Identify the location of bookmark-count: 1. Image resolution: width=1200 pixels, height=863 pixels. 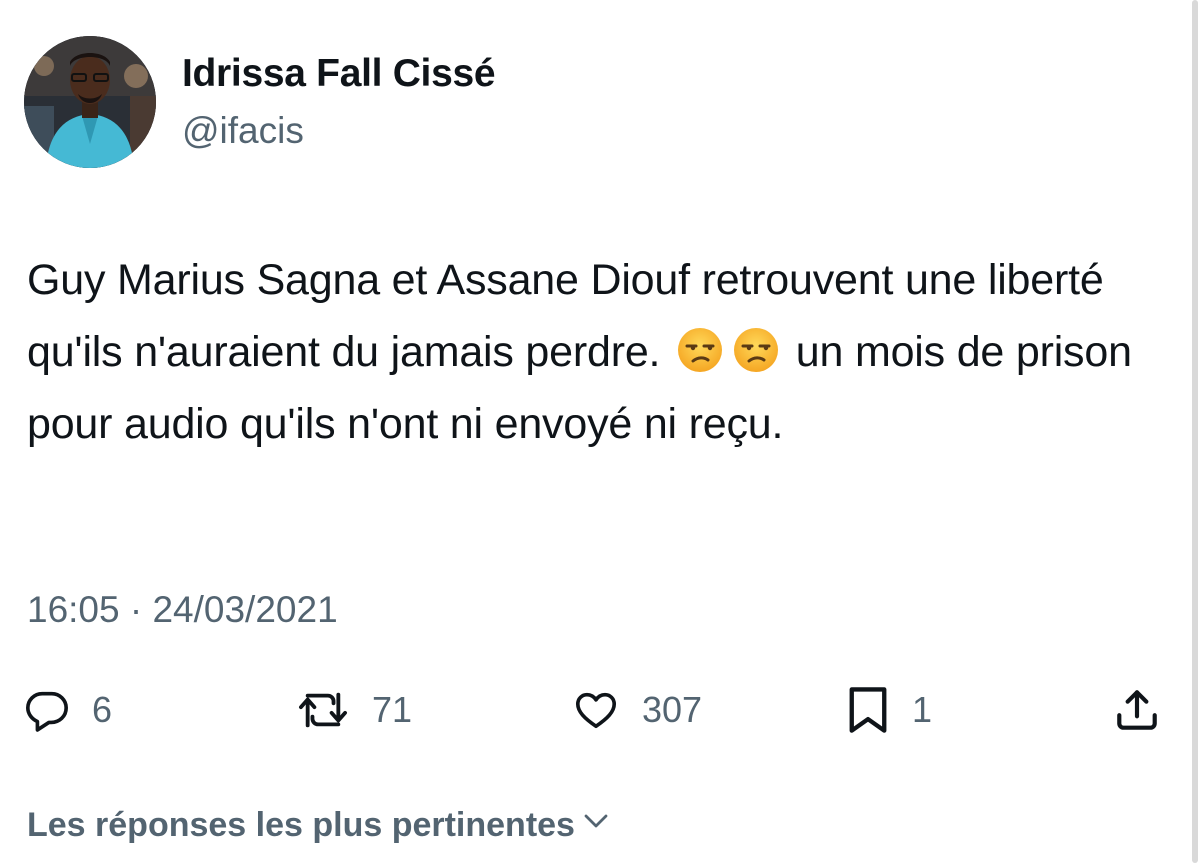
(922, 709).